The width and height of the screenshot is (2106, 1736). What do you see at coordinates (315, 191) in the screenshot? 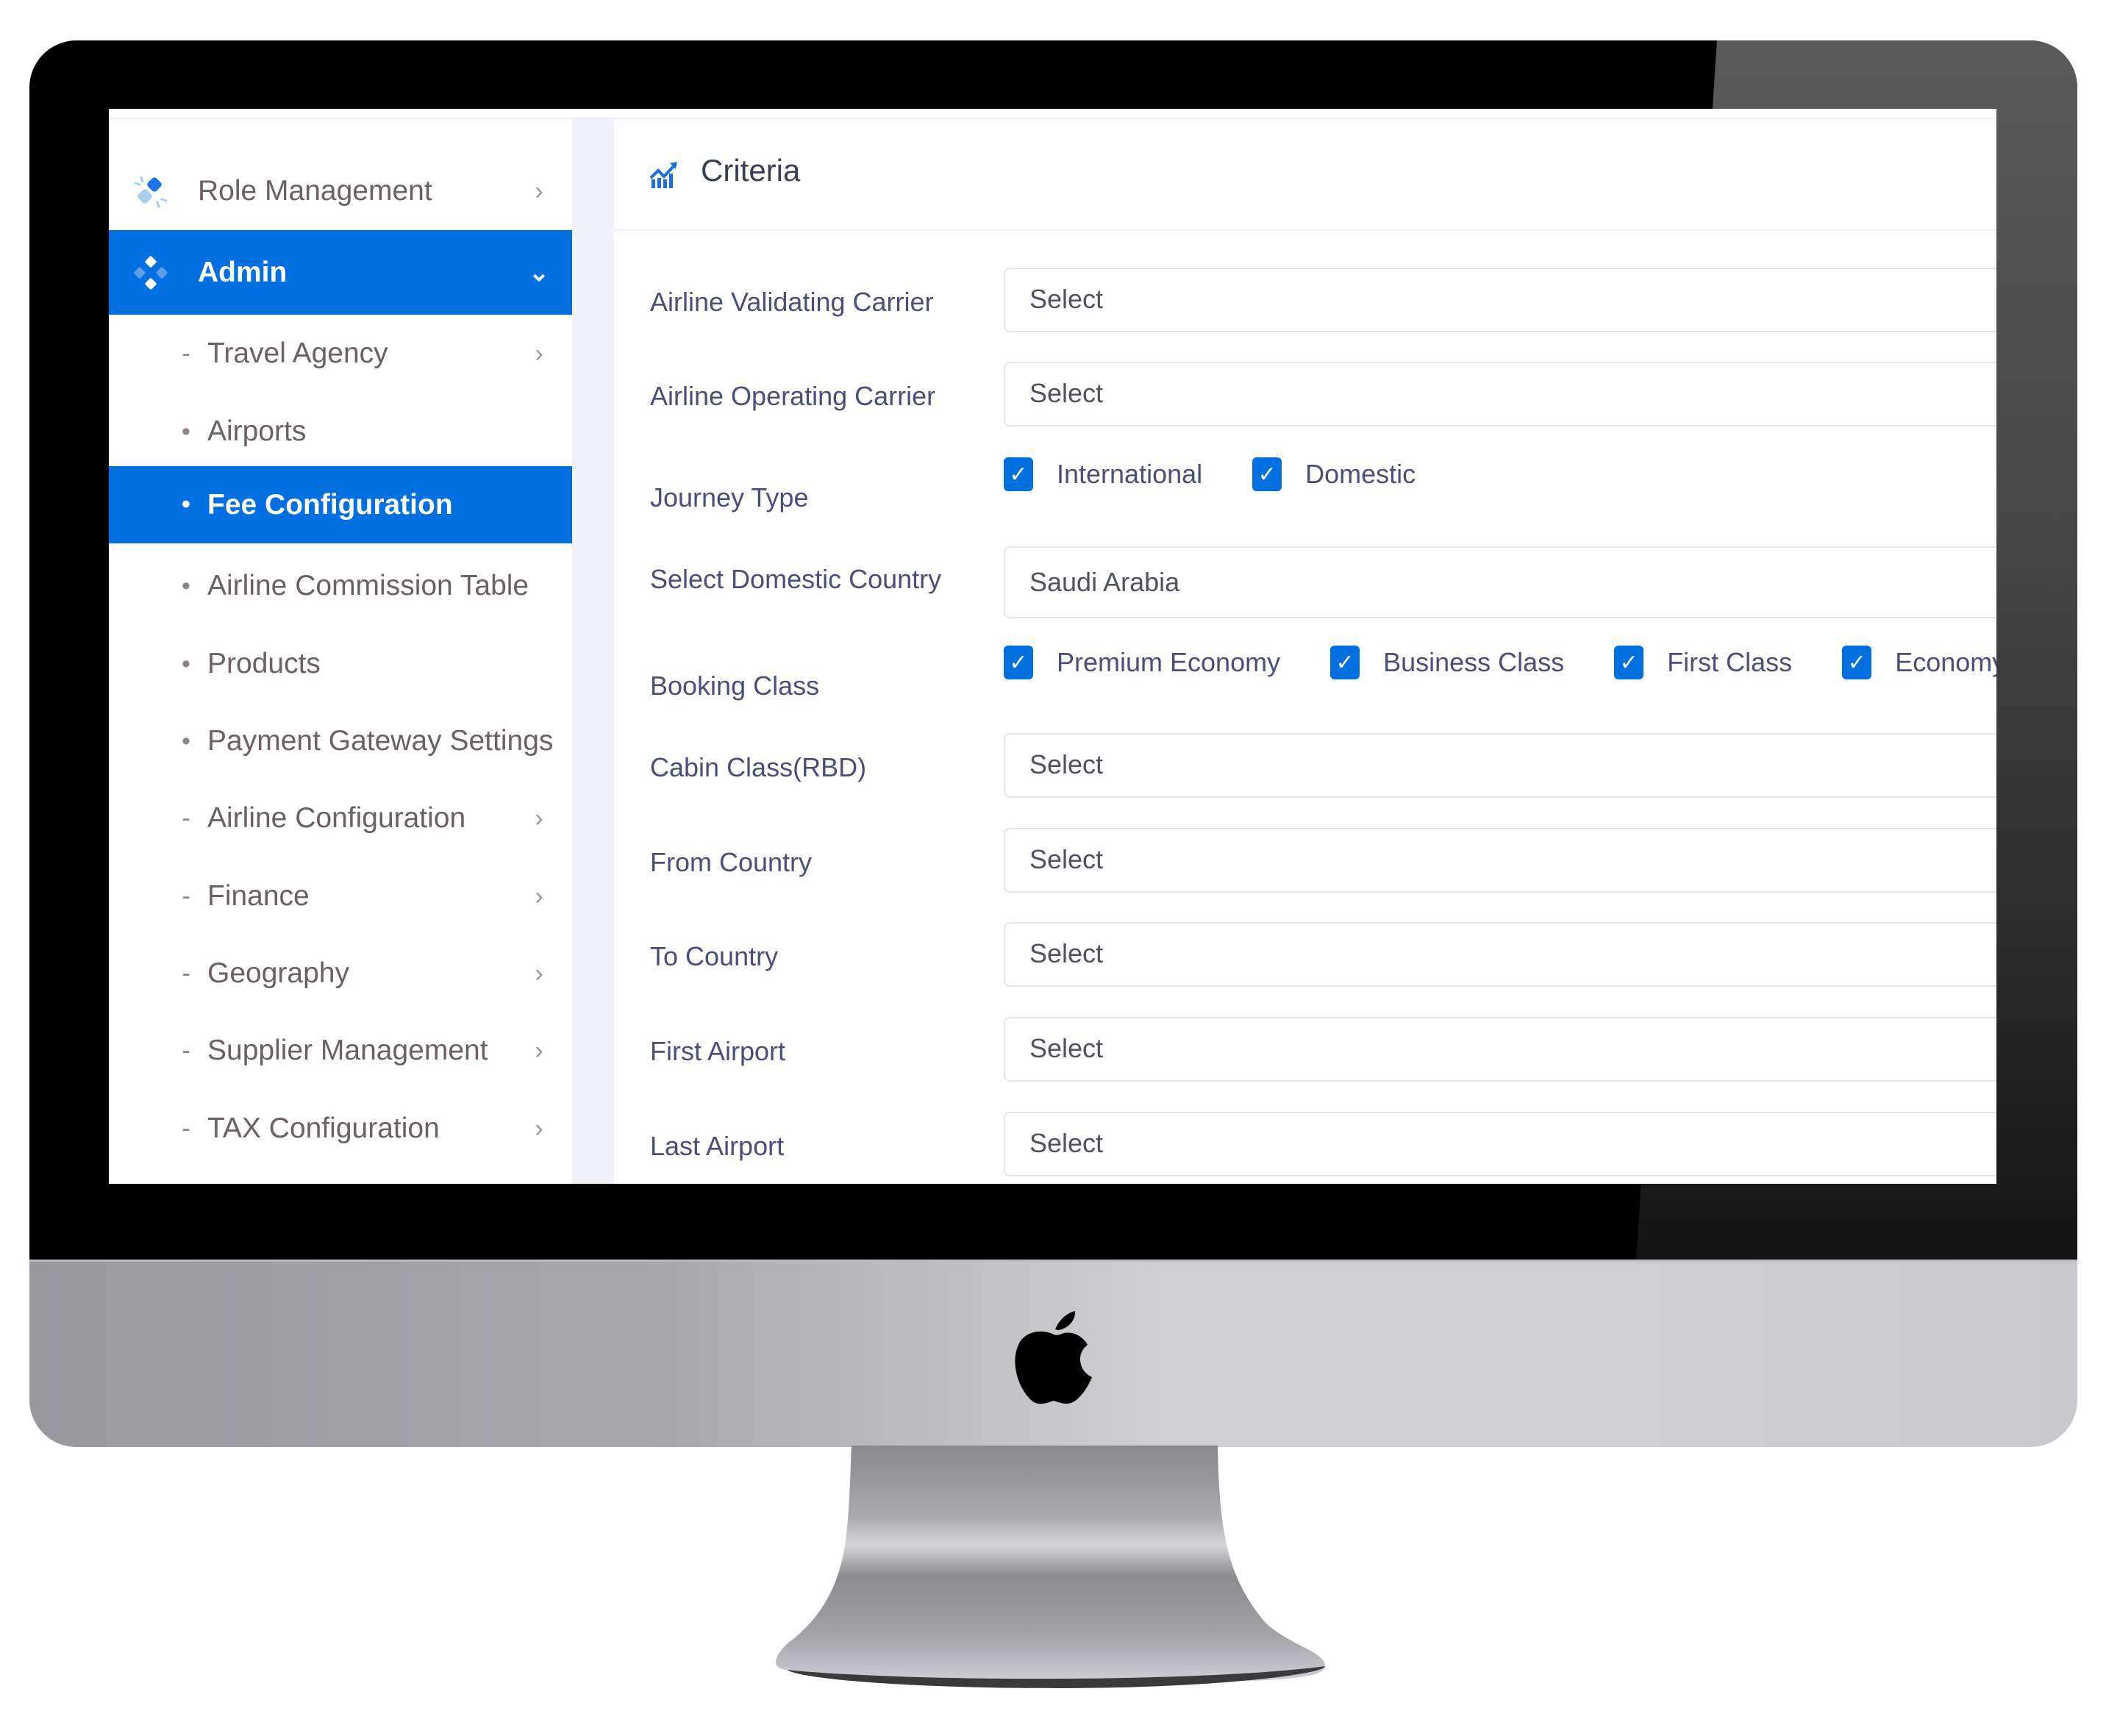
I see `sidebar-item-label: Role Management` at bounding box center [315, 191].